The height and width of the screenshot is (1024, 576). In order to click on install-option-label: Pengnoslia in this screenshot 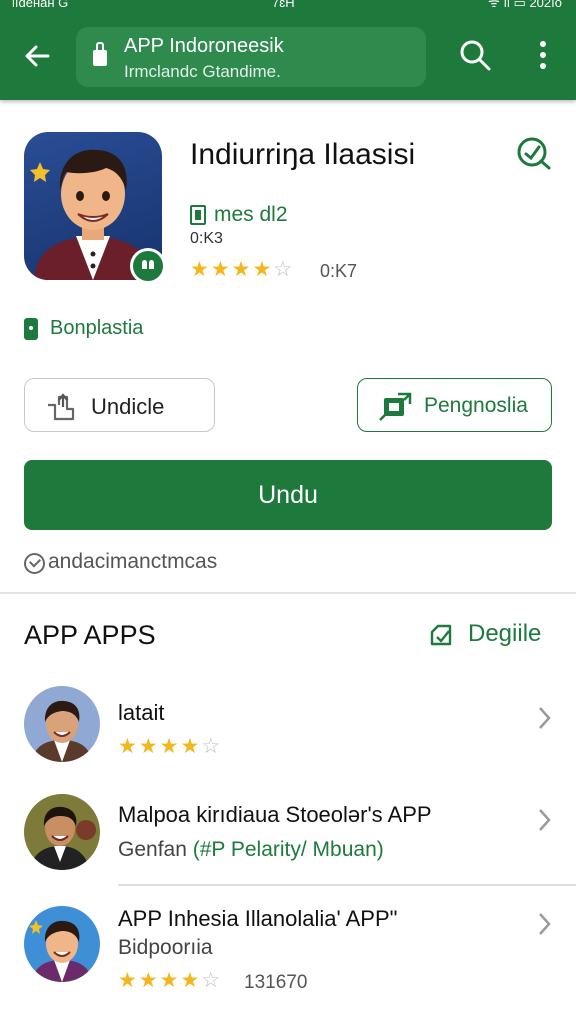, I will do `click(476, 405)`.